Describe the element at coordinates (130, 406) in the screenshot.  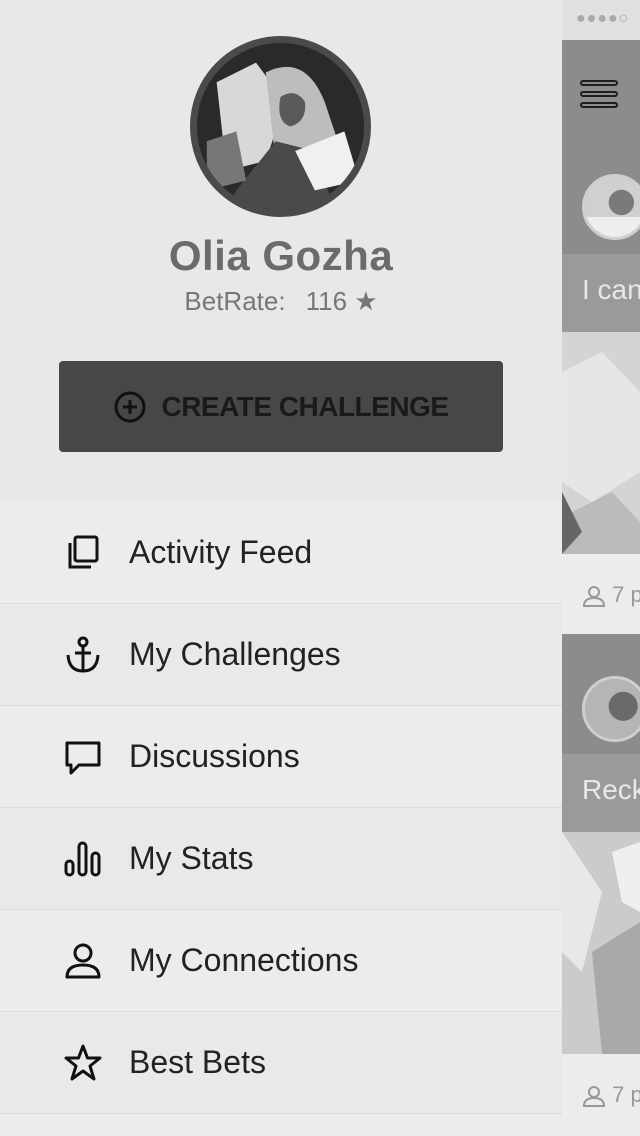
I see `plus-circle-icon` at that location.